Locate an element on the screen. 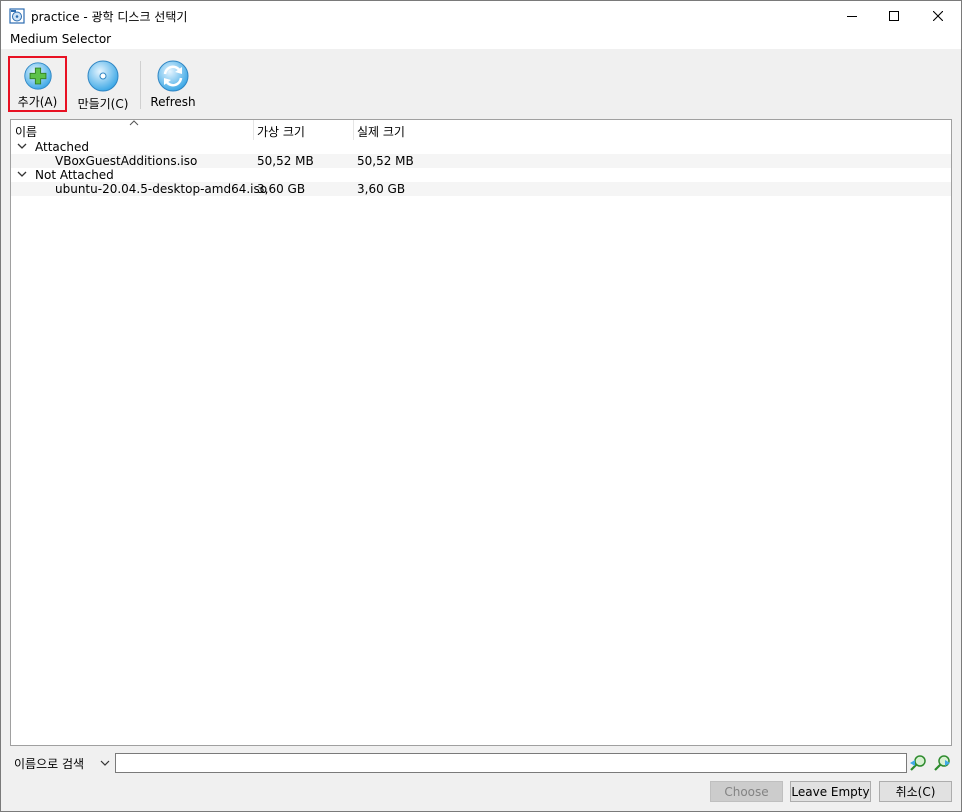 This screenshot has height=812, width=962. tree-group-not-attached: Not Attached is located at coordinates (481, 175).